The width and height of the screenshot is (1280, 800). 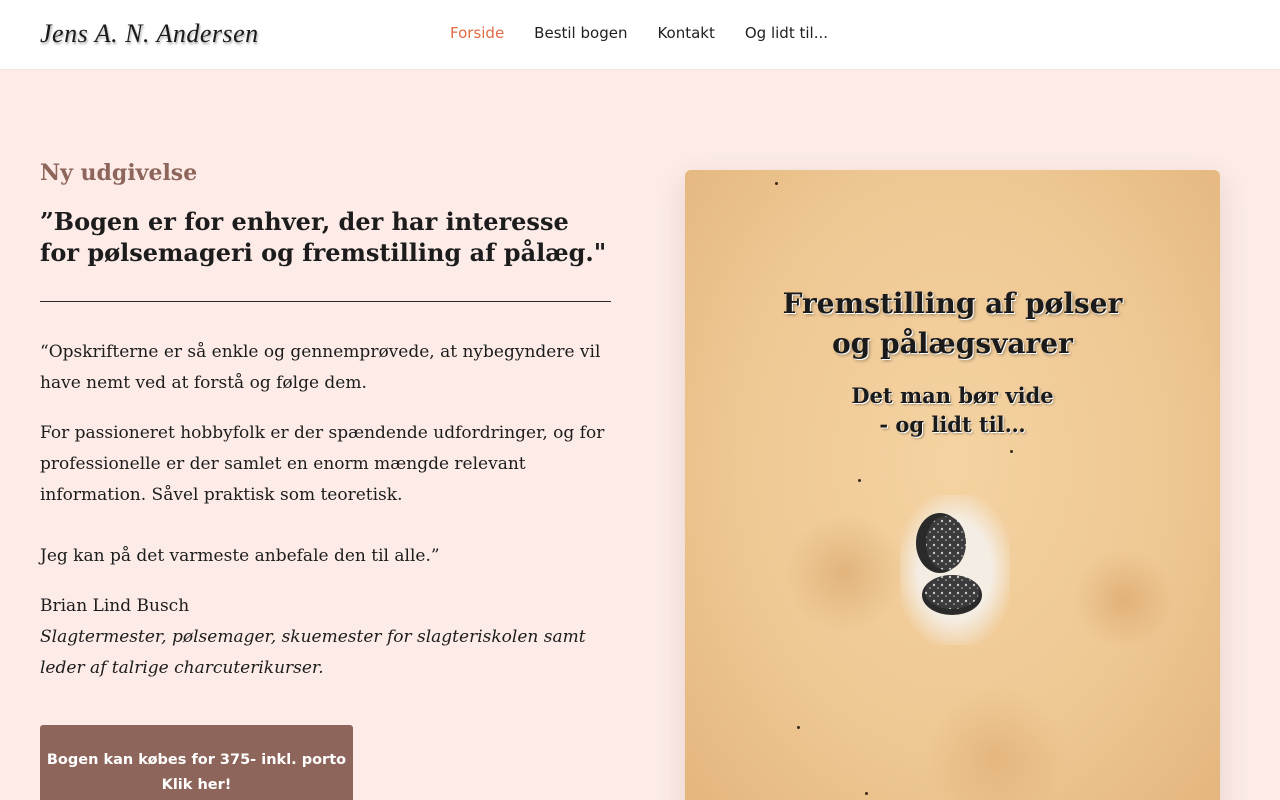 I want to click on salami-photo, so click(x=955, y=570).